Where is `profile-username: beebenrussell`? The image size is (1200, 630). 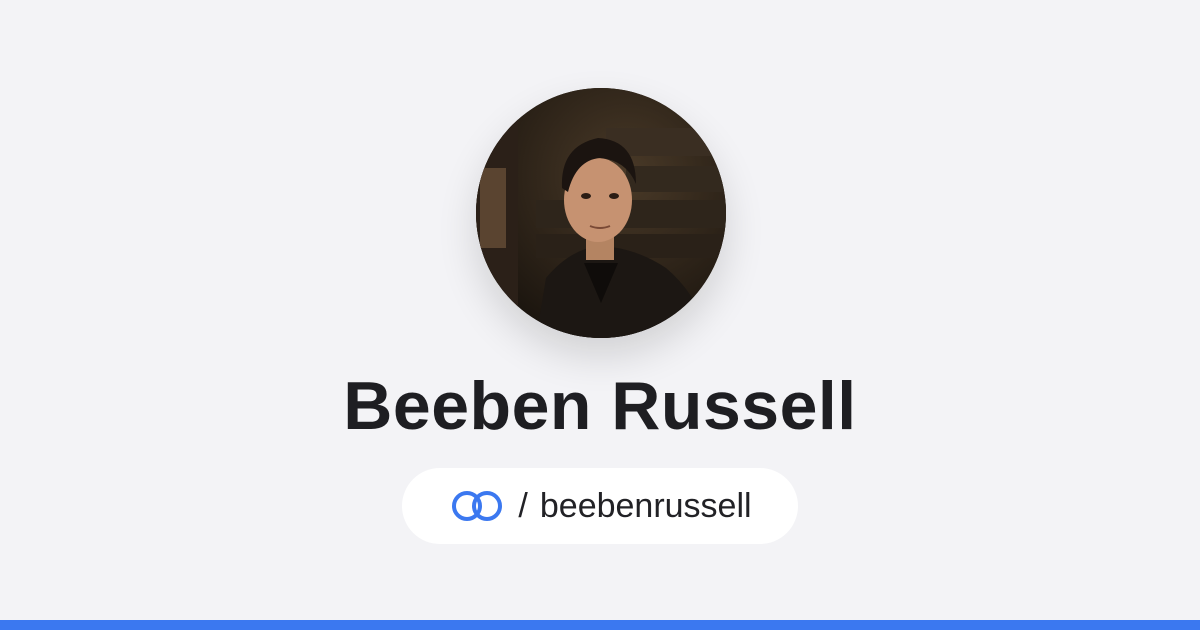 profile-username: beebenrussell is located at coordinates (645, 506).